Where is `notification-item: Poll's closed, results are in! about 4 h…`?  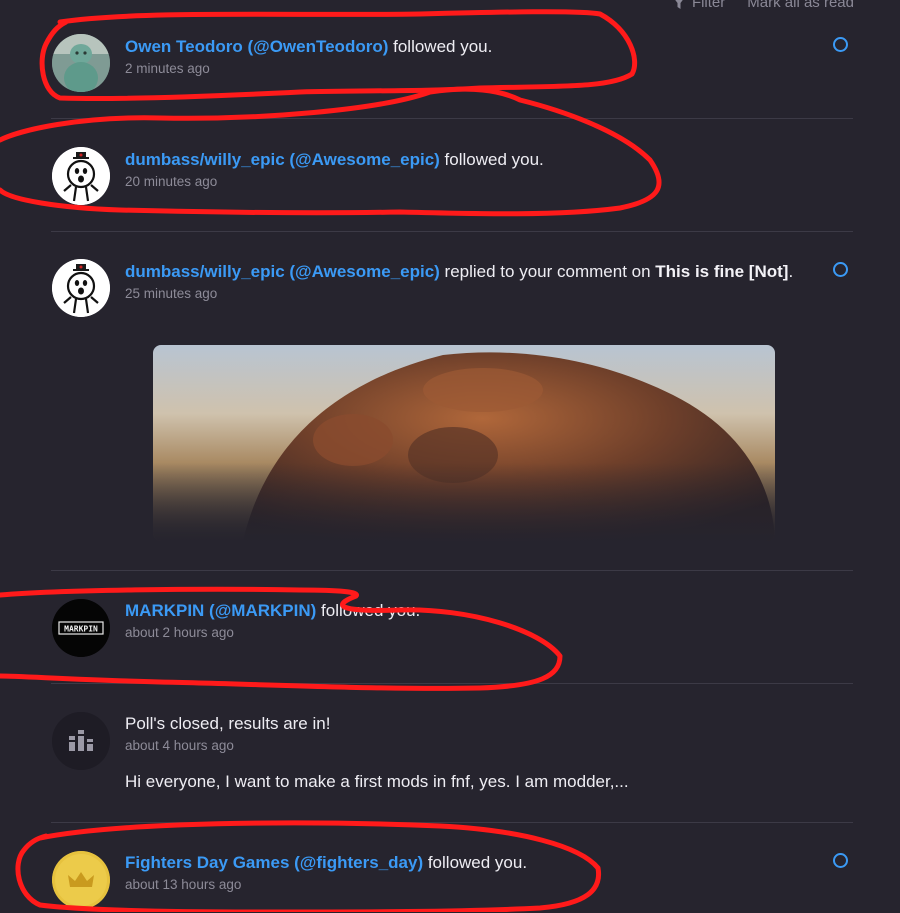 notification-item: Poll's closed, results are in! about 4 h… is located at coordinates (452, 753).